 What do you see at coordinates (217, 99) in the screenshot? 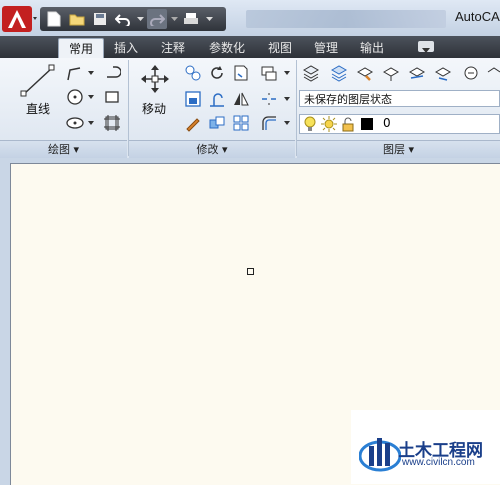
I see `fillet-icon` at bounding box center [217, 99].